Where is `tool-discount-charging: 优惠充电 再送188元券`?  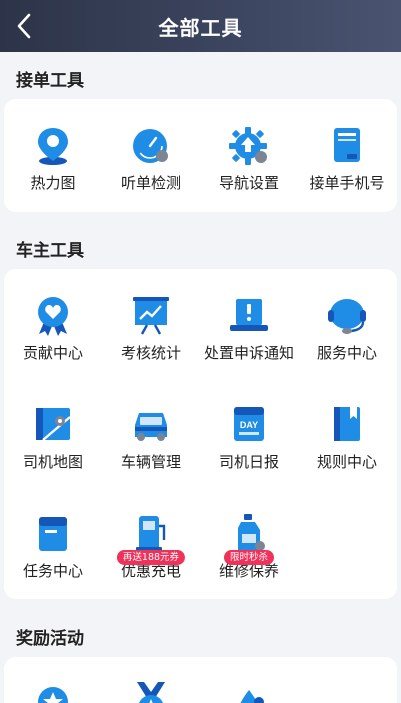 tool-discount-charging: 优惠充电 再送188元券 is located at coordinates (151, 546).